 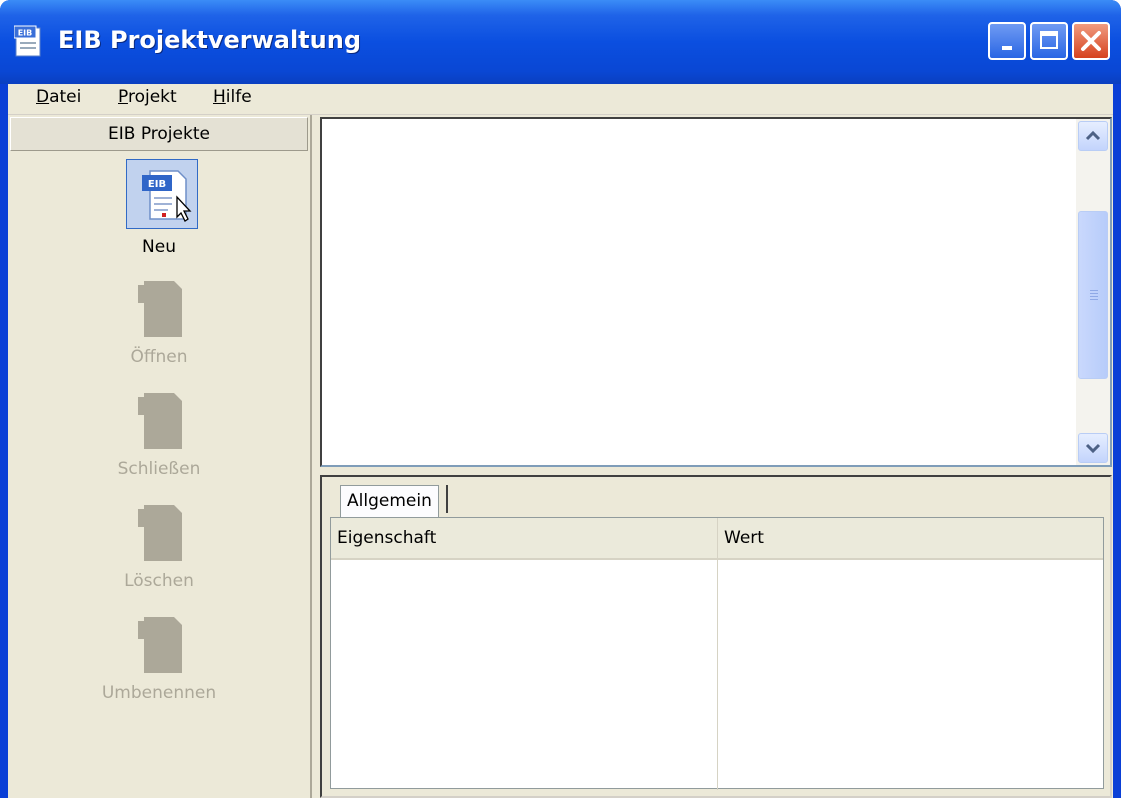 What do you see at coordinates (160, 309) in the screenshot?
I see `open-project-icon` at bounding box center [160, 309].